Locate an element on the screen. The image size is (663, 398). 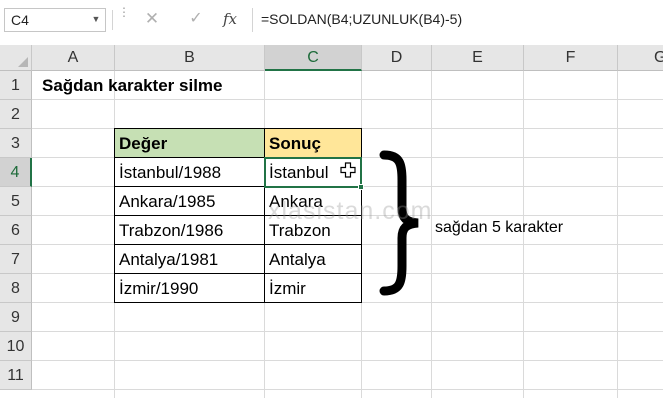
table-cell-value: Antalya/1981 is located at coordinates (189, 259).